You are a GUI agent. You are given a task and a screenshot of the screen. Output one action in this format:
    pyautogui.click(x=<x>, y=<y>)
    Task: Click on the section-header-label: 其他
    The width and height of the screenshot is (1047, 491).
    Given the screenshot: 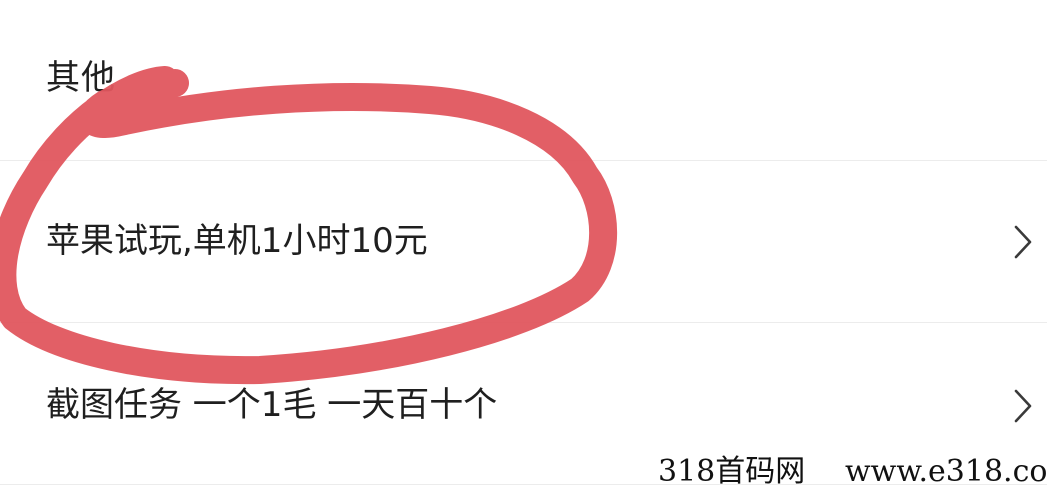 What is the action you would take?
    pyautogui.click(x=81, y=78)
    